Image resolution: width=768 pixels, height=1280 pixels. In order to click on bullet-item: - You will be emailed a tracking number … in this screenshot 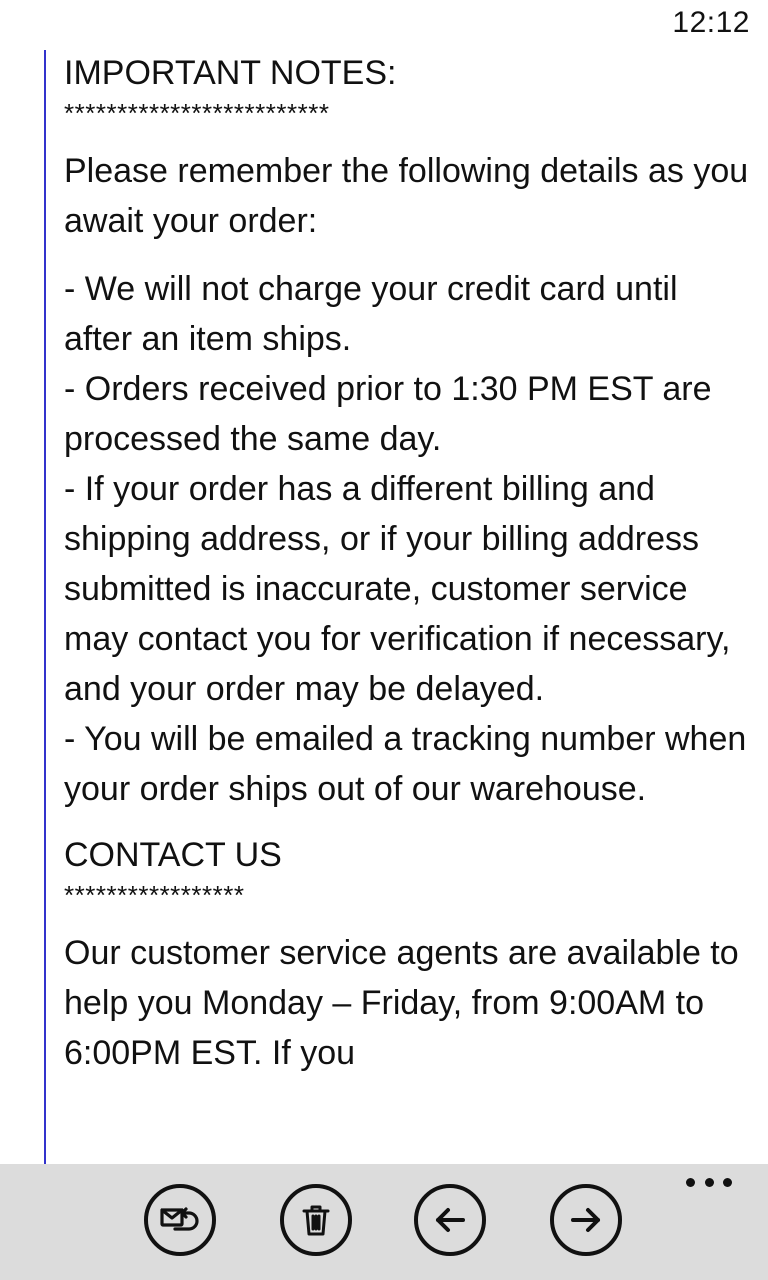, I will do `click(405, 764)`.